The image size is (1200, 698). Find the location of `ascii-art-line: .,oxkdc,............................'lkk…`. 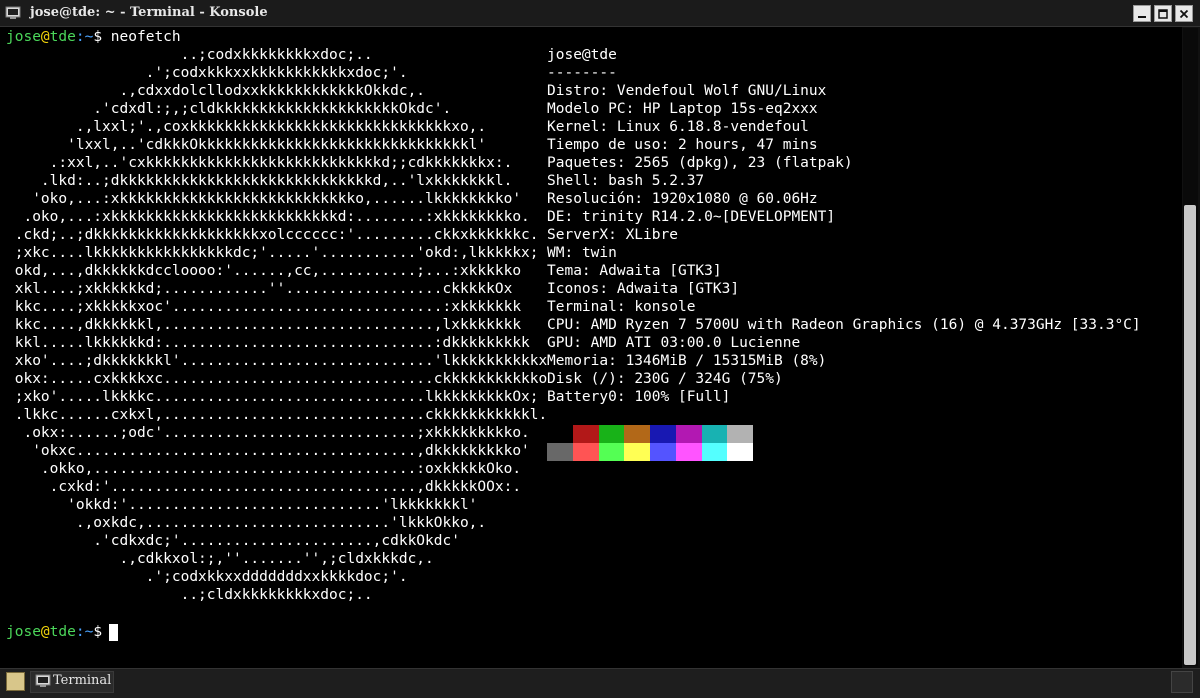

ascii-art-line: .,oxkdc,............................'lkk… is located at coordinates (246, 523).